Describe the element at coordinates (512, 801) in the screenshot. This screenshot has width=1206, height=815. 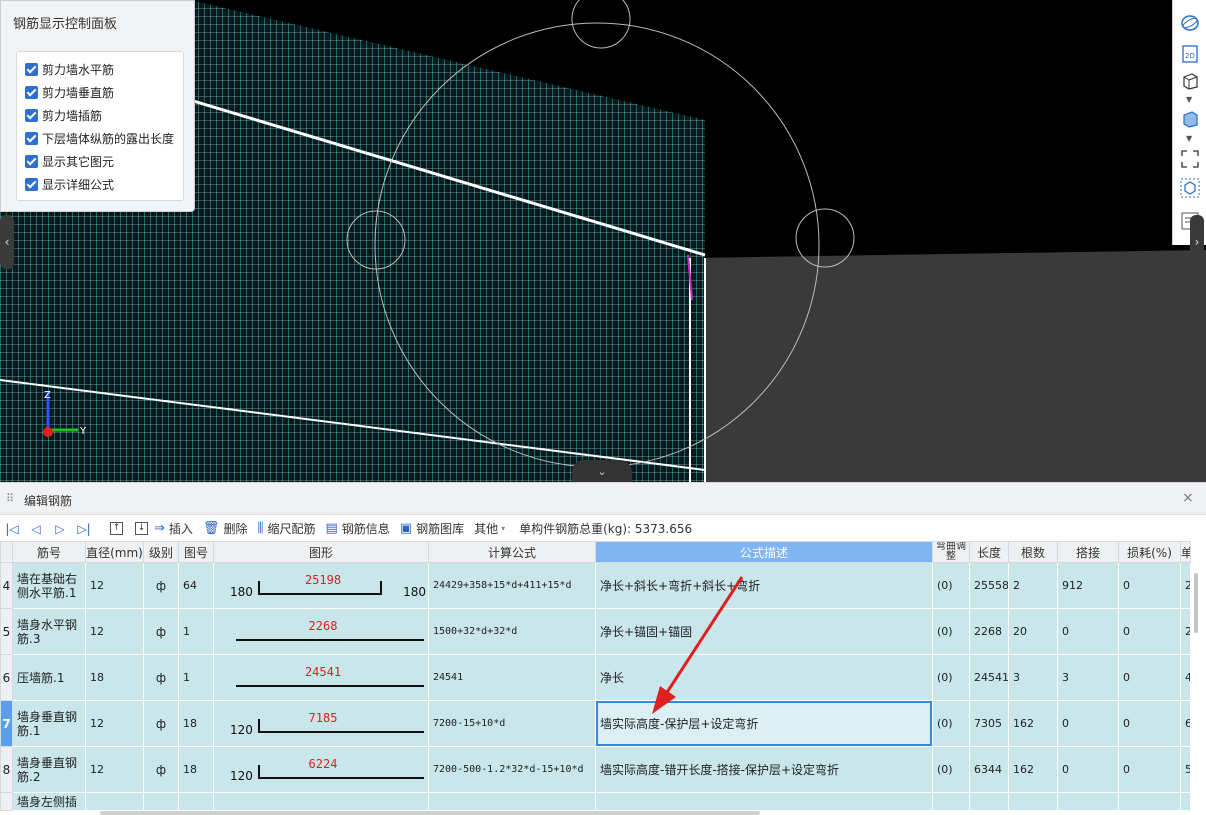
I see `formula-cell` at that location.